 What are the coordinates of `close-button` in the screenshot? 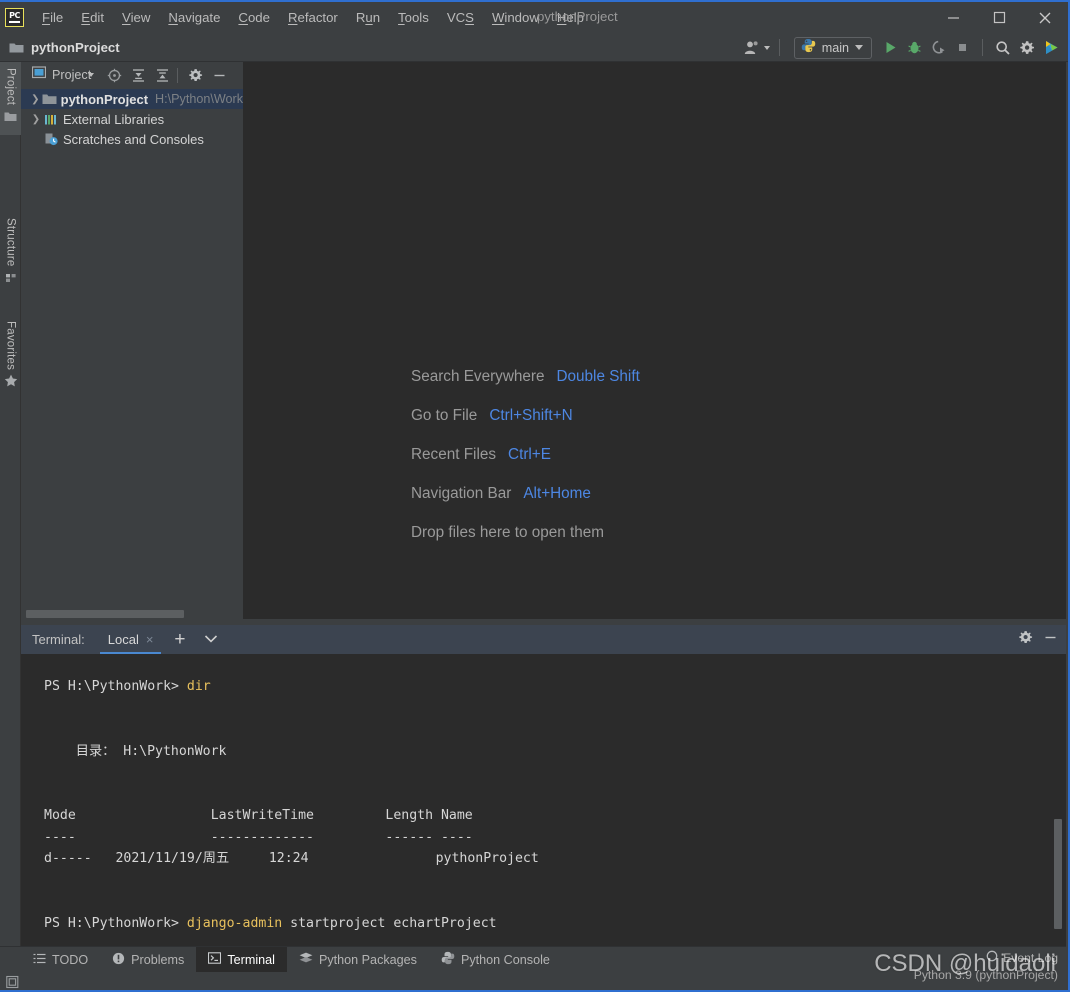 It's located at (1045, 17).